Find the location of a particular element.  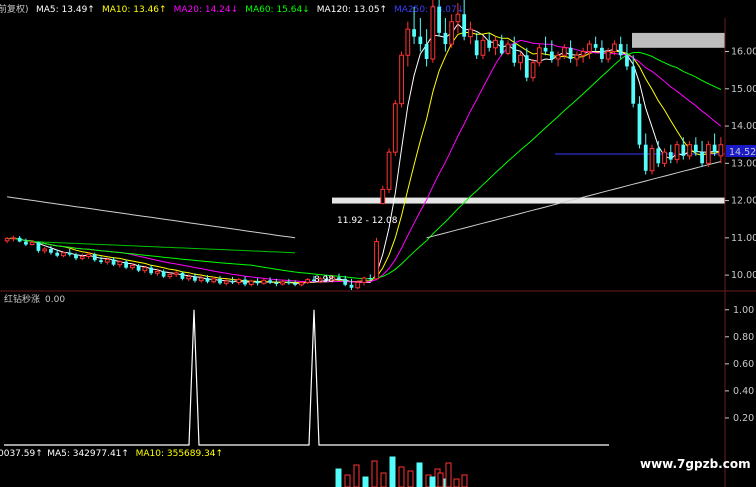

price-tick-label: 13.00 is located at coordinates (743, 163).